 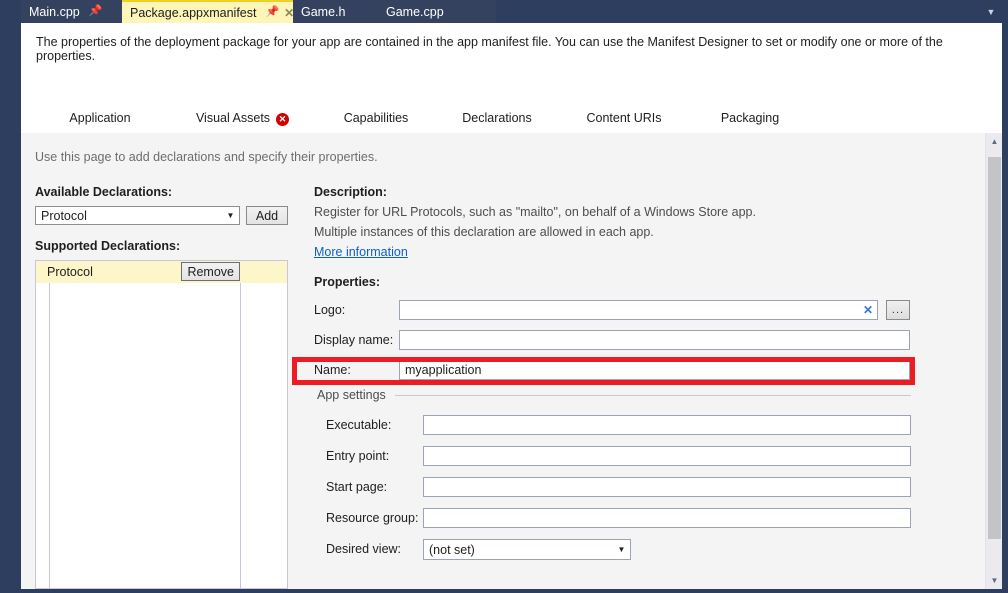 I want to click on clear-x-icon: ✕, so click(x=868, y=310).